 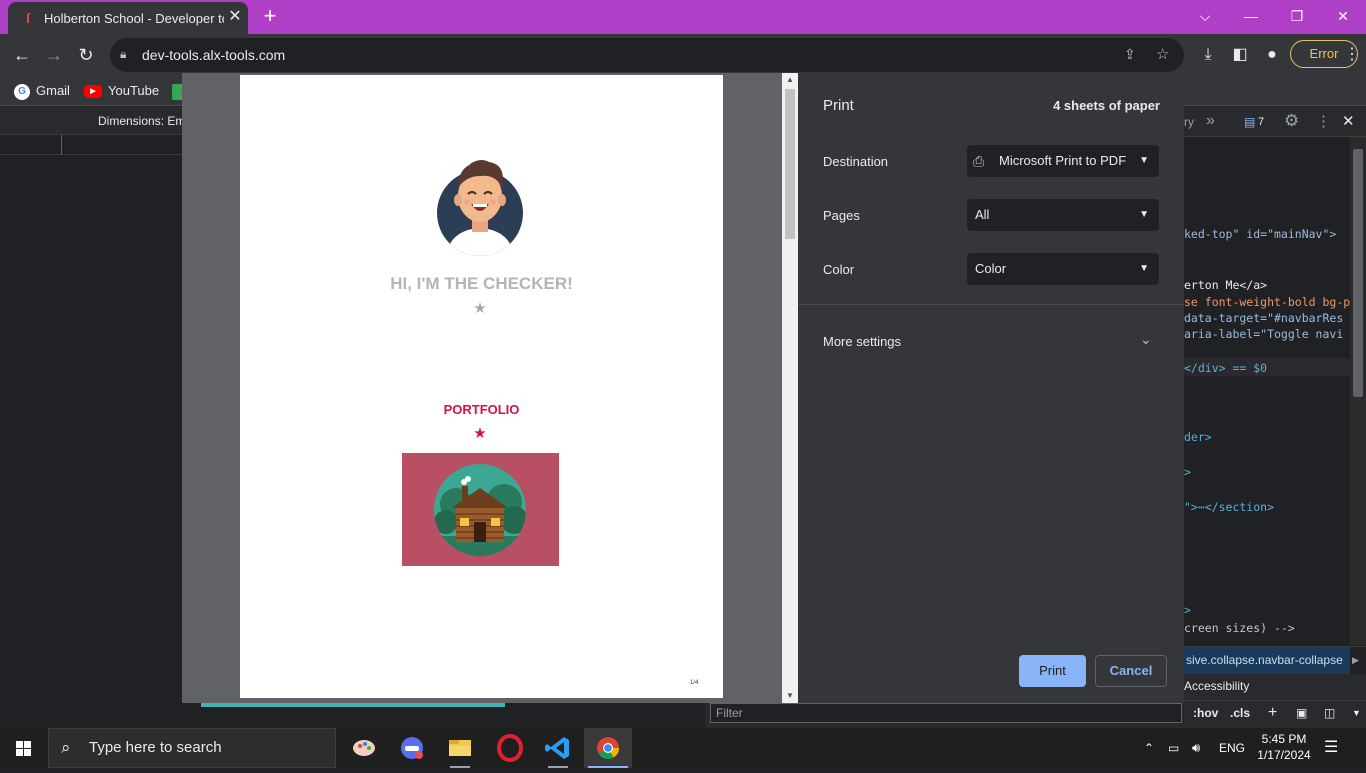 I want to click on taskbar-app-file-explorer, so click(x=460, y=748).